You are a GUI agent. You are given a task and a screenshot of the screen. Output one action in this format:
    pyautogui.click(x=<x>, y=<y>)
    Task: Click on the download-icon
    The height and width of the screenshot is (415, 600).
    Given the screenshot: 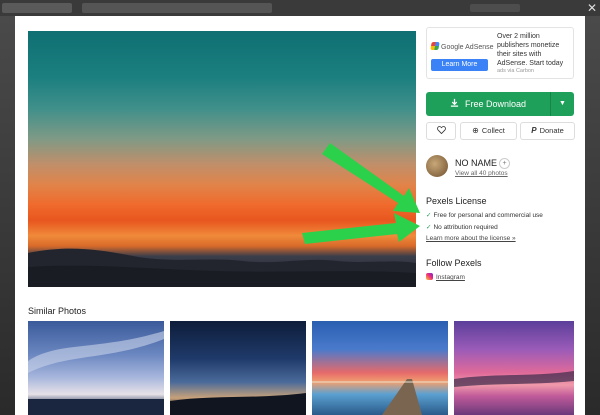 What is the action you would take?
    pyautogui.click(x=454, y=104)
    